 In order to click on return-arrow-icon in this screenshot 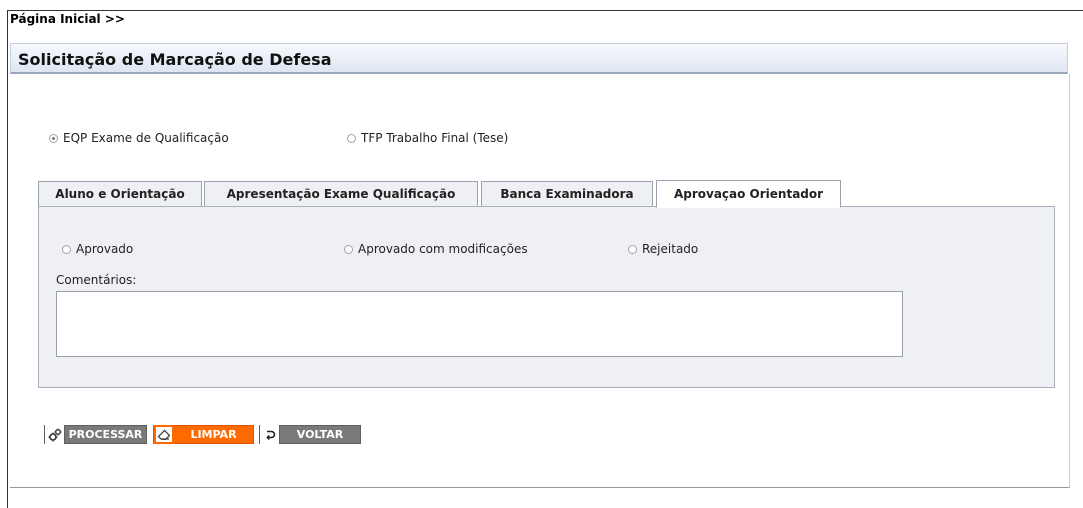, I will do `click(270, 434)`.